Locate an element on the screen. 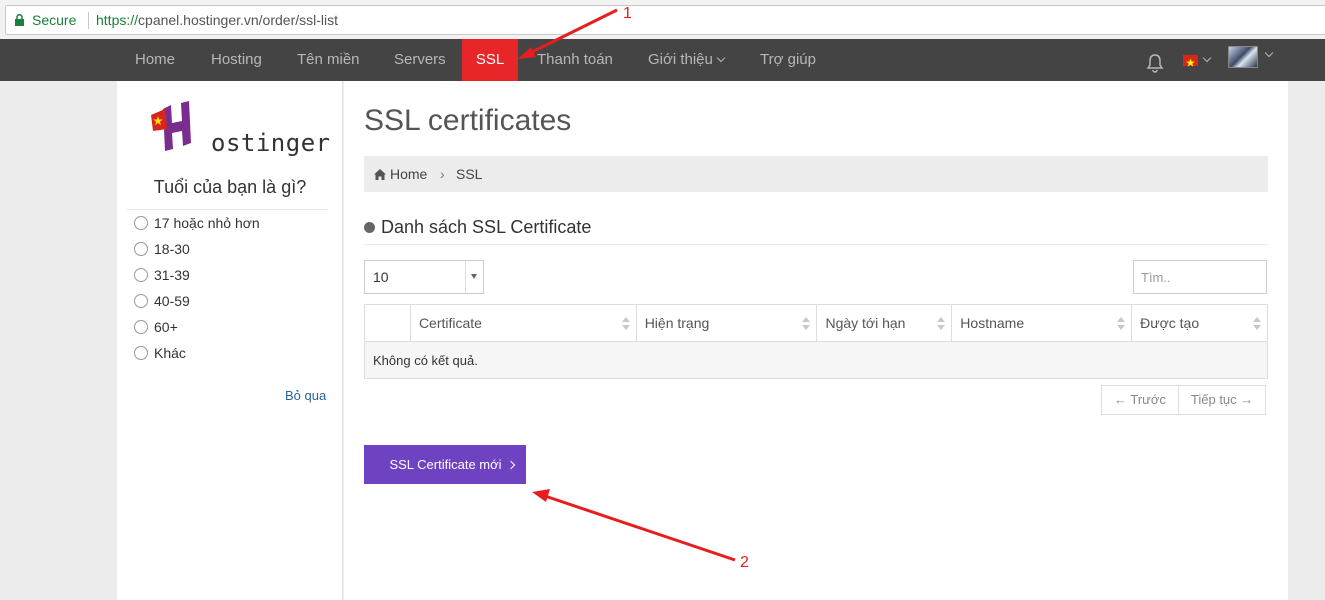 This screenshot has height=600, width=1325. column-header-label: Hostname is located at coordinates (992, 323).